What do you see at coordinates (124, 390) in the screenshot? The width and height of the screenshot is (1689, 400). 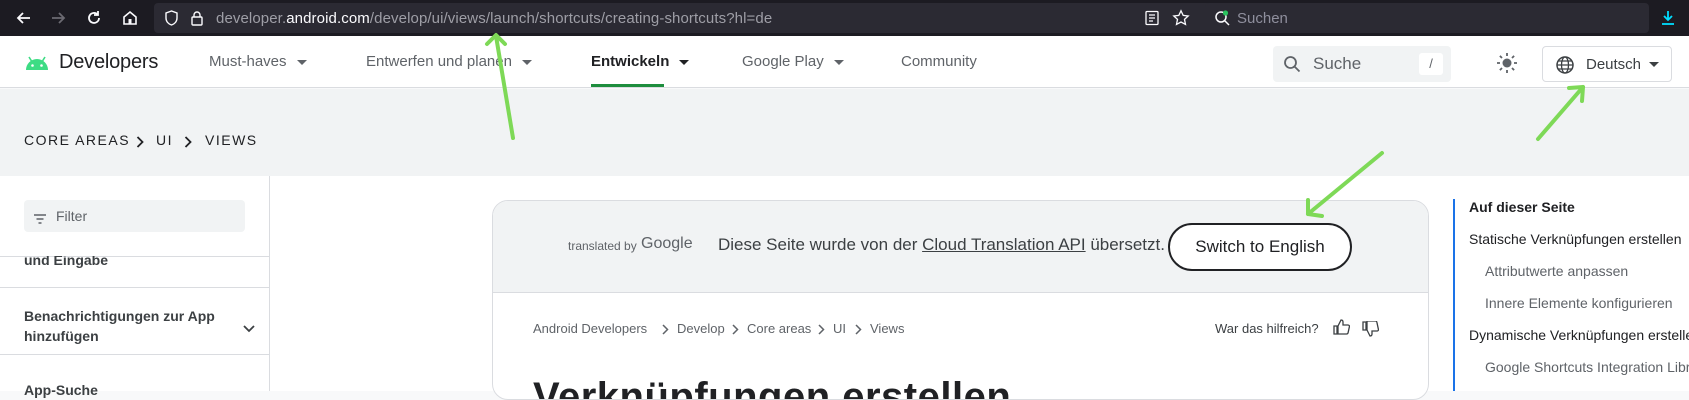 I see `sidebar-item-app-suche: App-Suche` at bounding box center [124, 390].